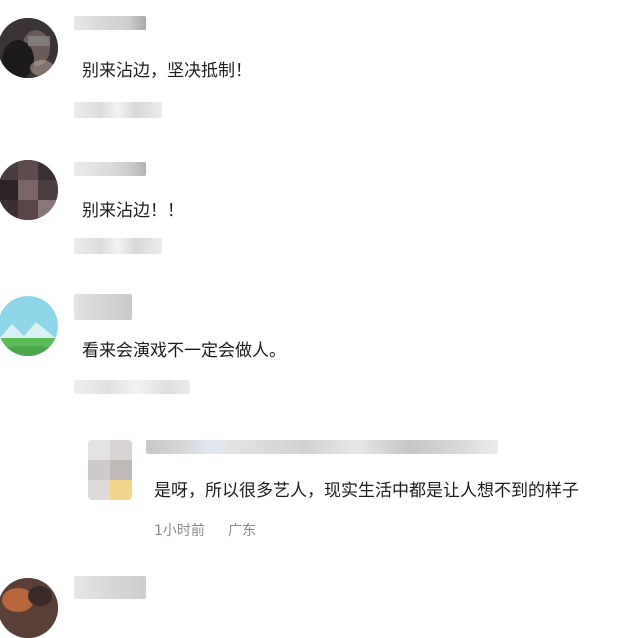 This screenshot has height=638, width=640. What do you see at coordinates (184, 351) in the screenshot?
I see `comment-text: 看来会演戏不一定会做人。` at bounding box center [184, 351].